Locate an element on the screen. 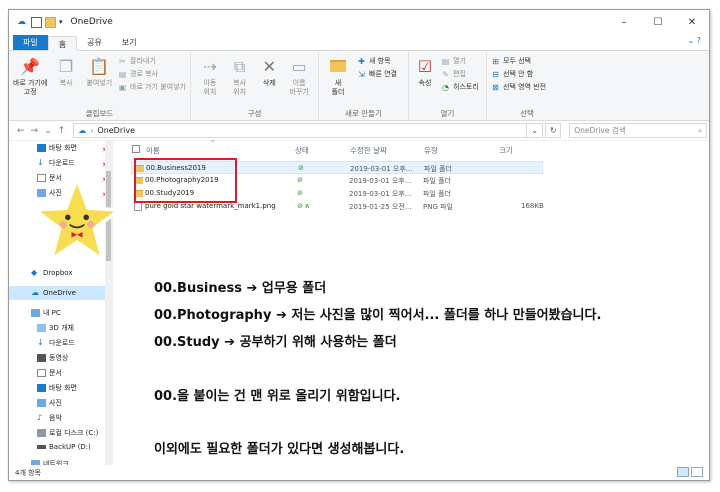 This screenshot has height=492, width=720. nav-item-documents: 문서 is located at coordinates (49, 373).